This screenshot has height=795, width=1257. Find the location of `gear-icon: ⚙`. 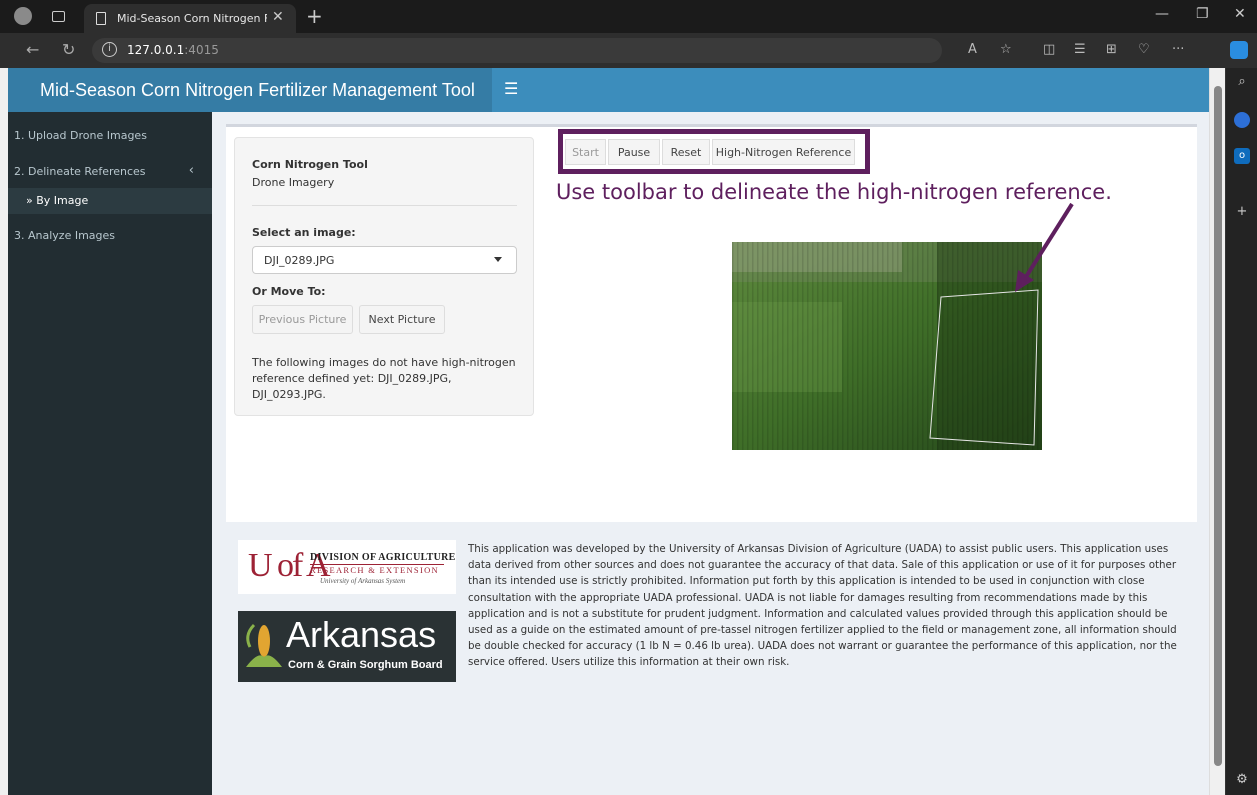

gear-icon: ⚙ is located at coordinates (1242, 780).